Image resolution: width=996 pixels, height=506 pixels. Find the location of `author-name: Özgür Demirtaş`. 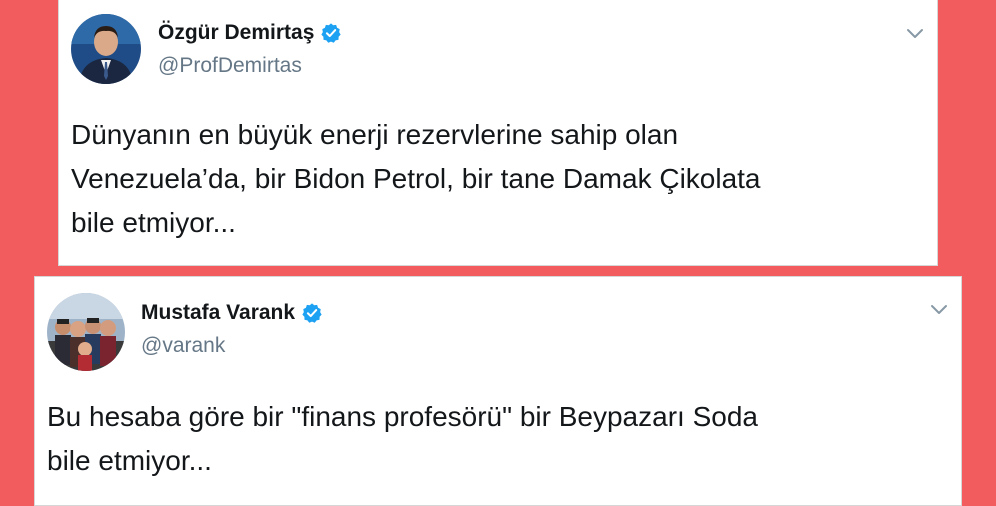

author-name: Özgür Demirtaş is located at coordinates (236, 33).